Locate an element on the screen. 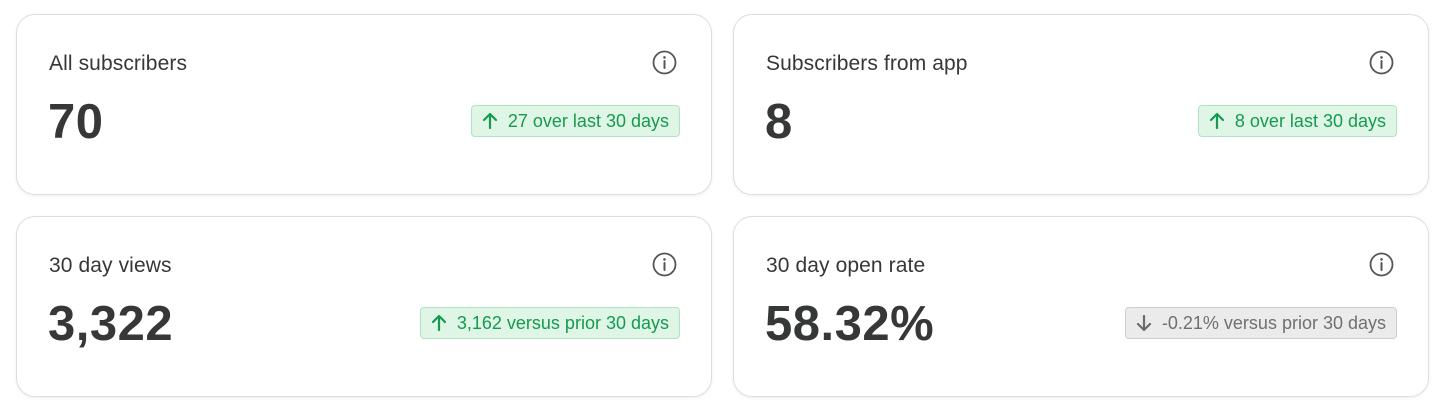 The width and height of the screenshot is (1456, 417). stat-value: 3,322 is located at coordinates (111, 324).